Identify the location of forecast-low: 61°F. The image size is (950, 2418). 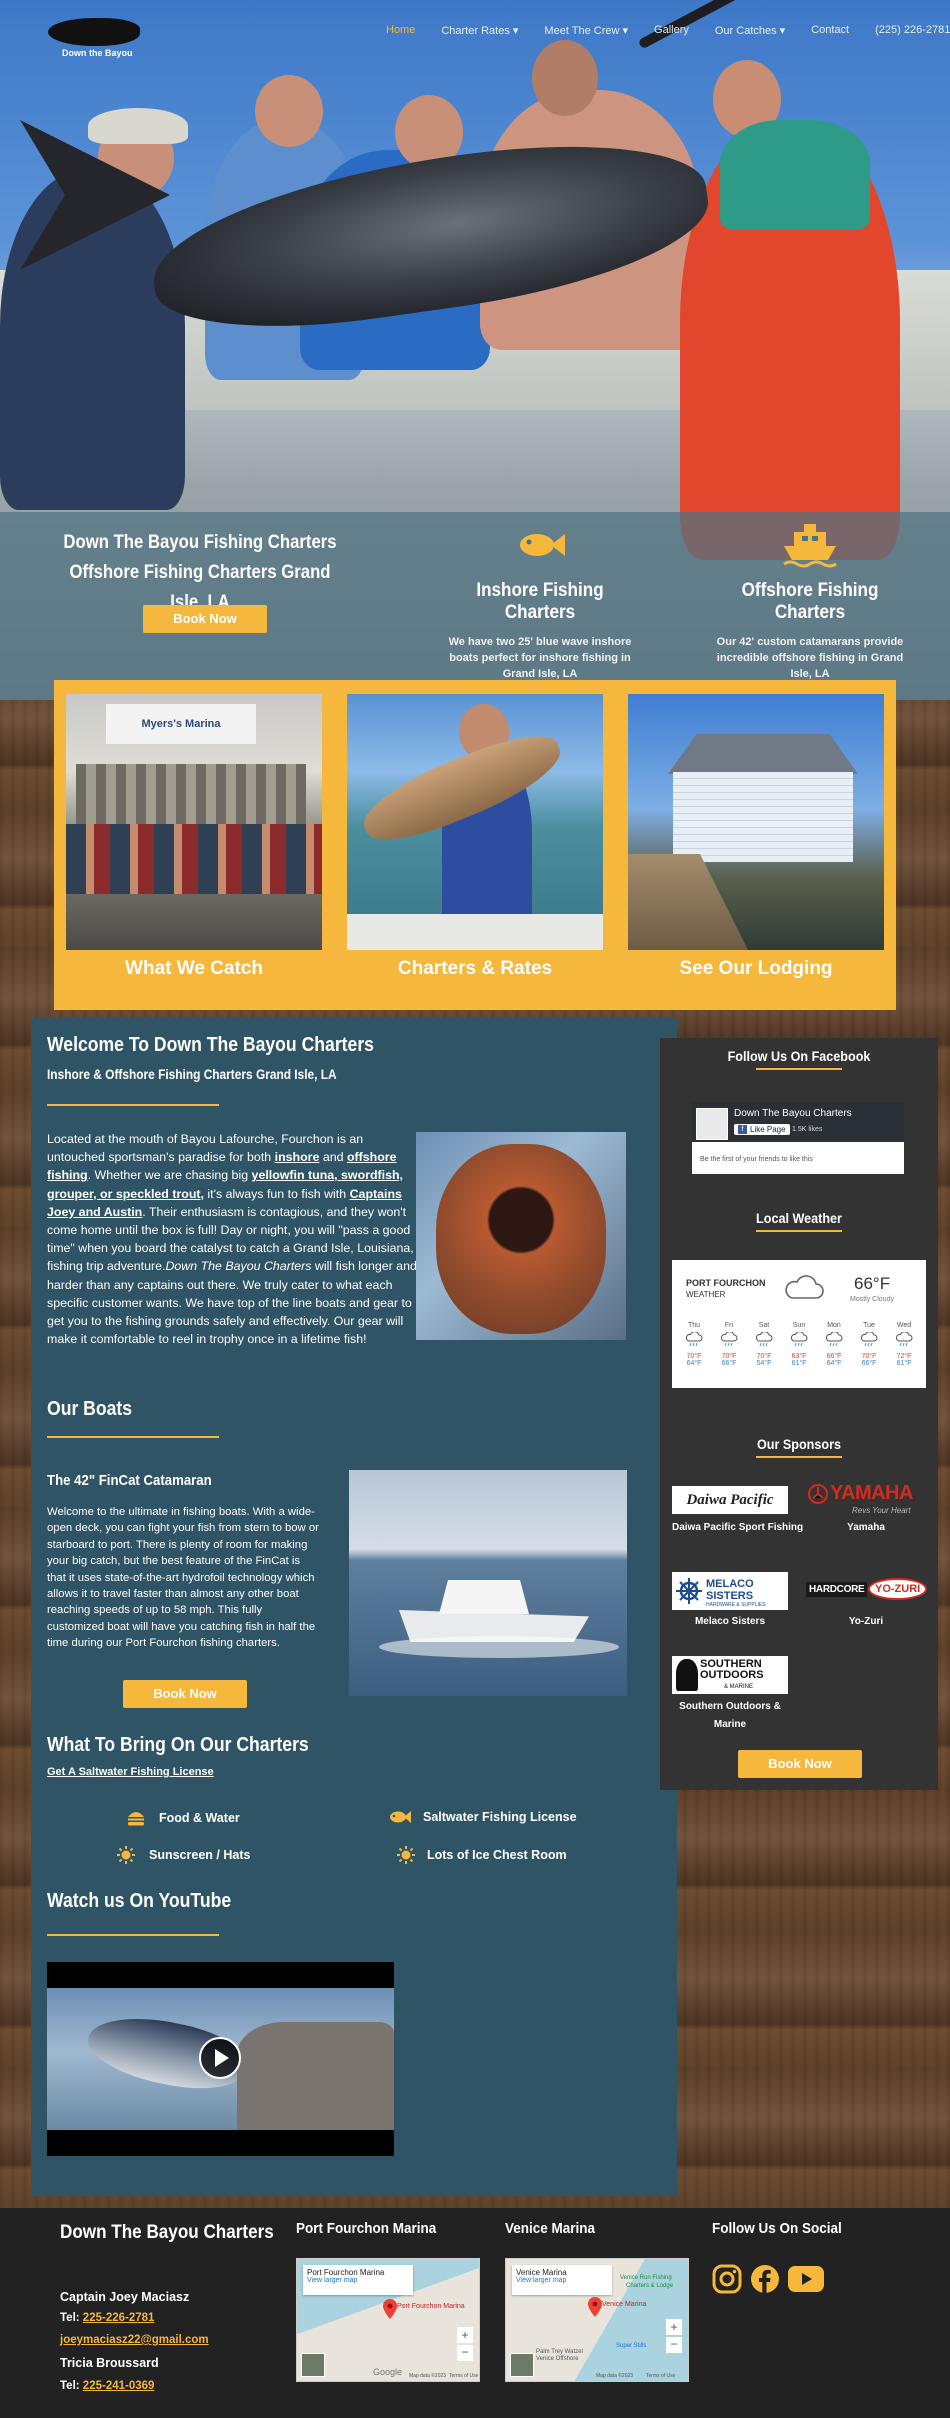
(904, 1363).